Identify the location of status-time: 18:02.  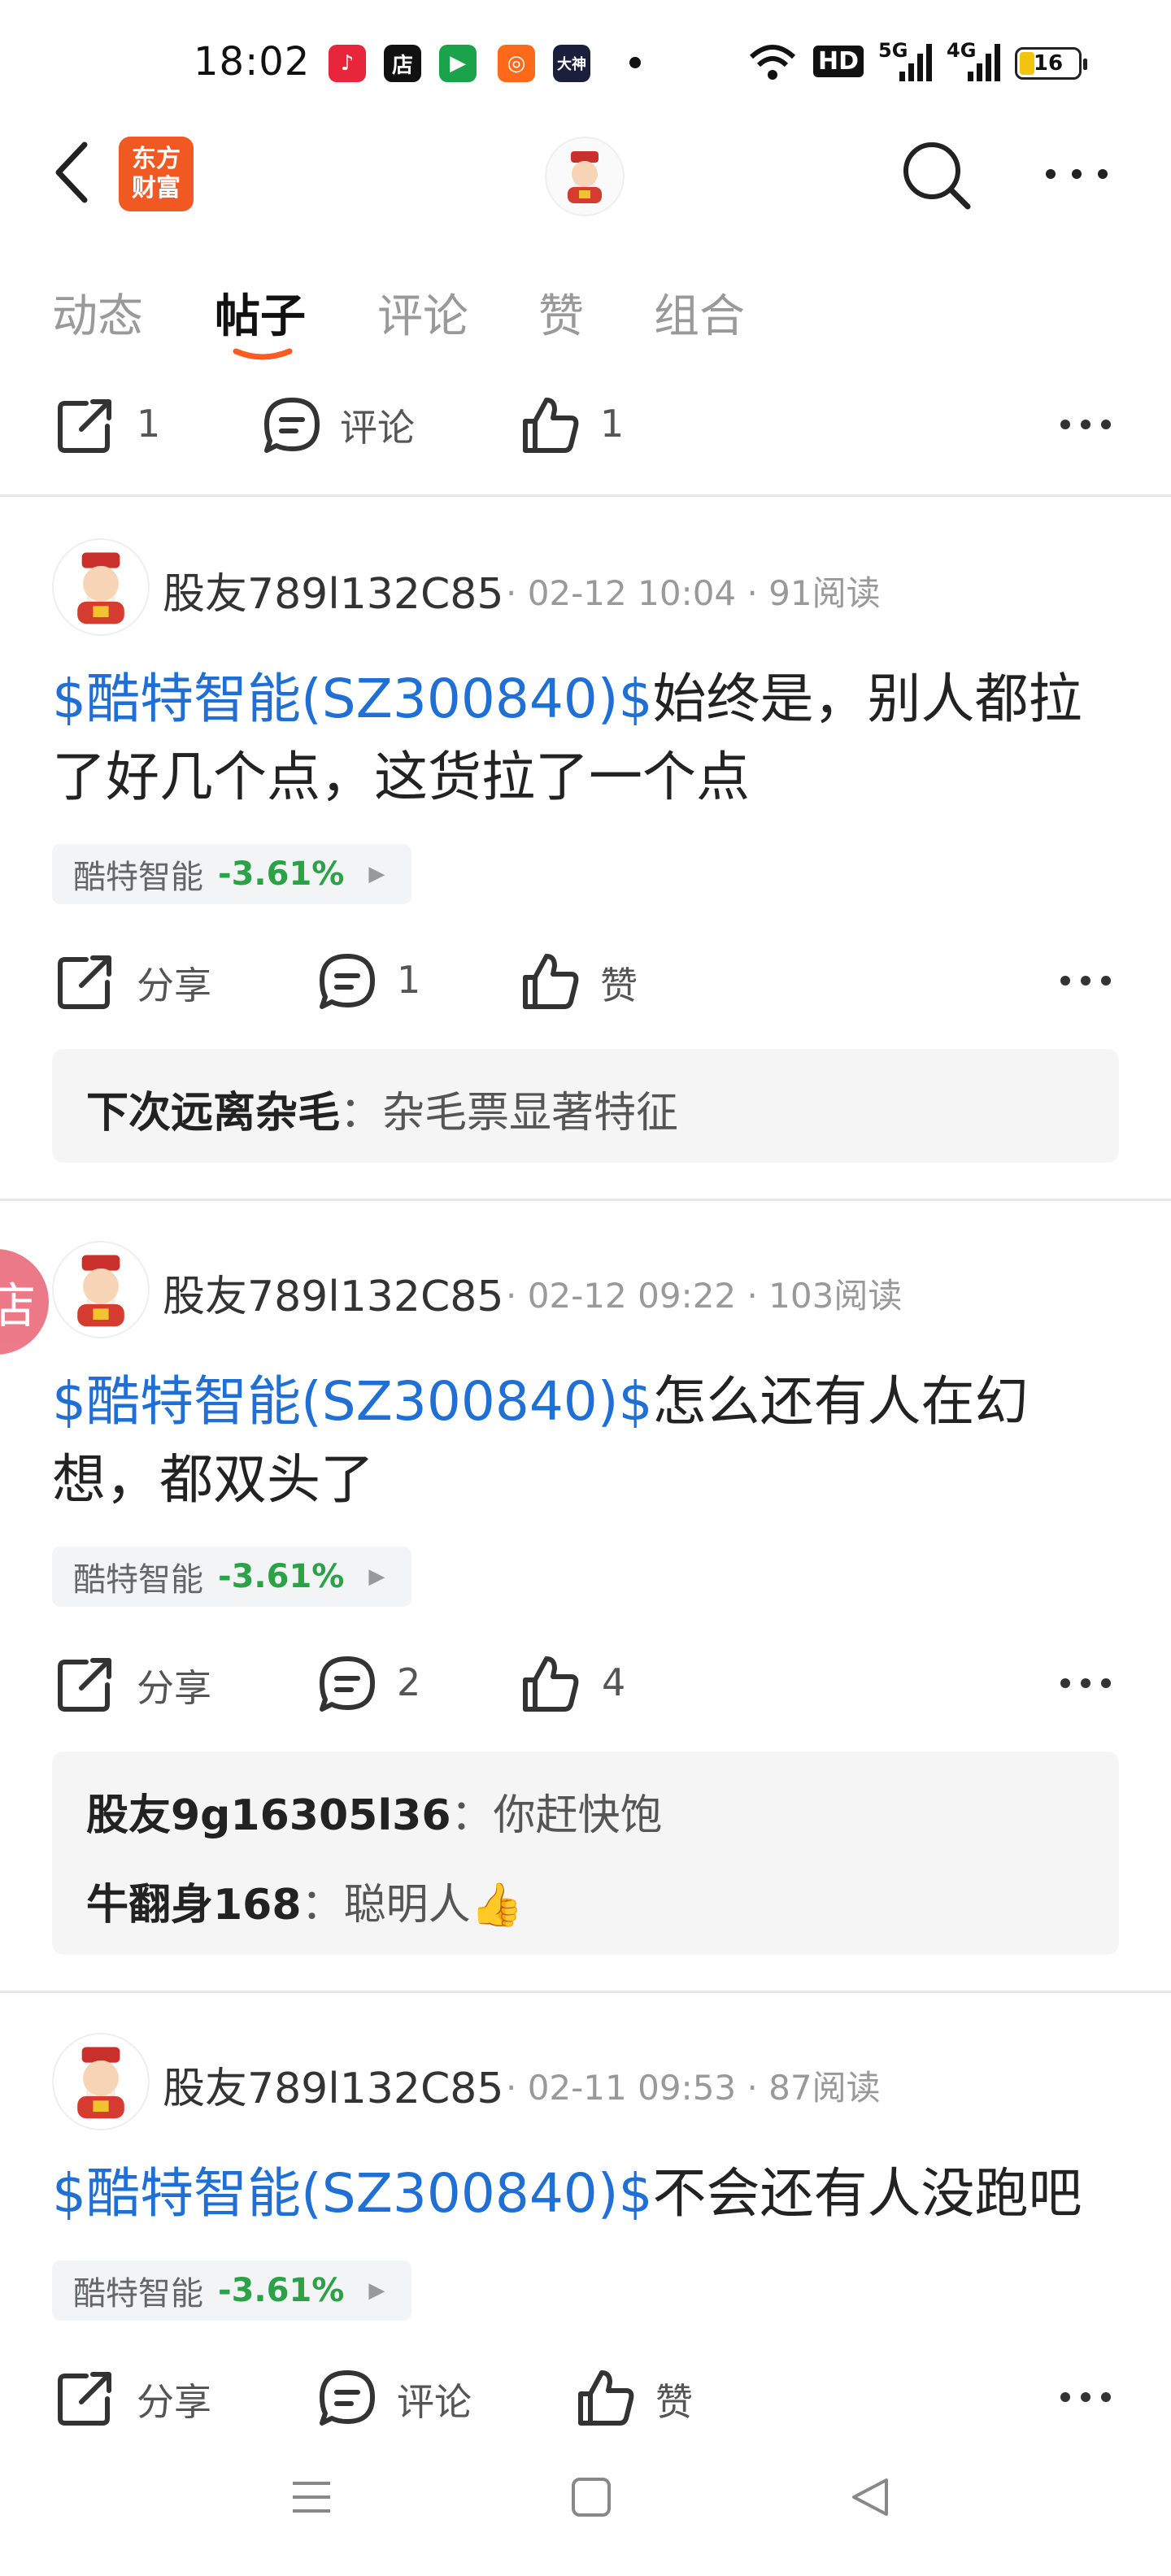
(253, 62).